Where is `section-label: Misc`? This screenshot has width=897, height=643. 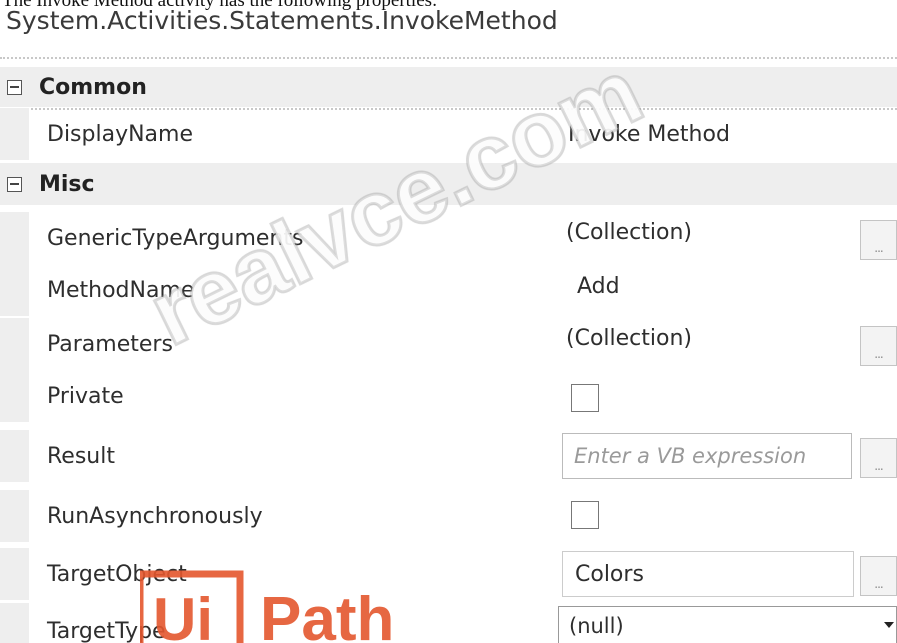 section-label: Misc is located at coordinates (67, 184).